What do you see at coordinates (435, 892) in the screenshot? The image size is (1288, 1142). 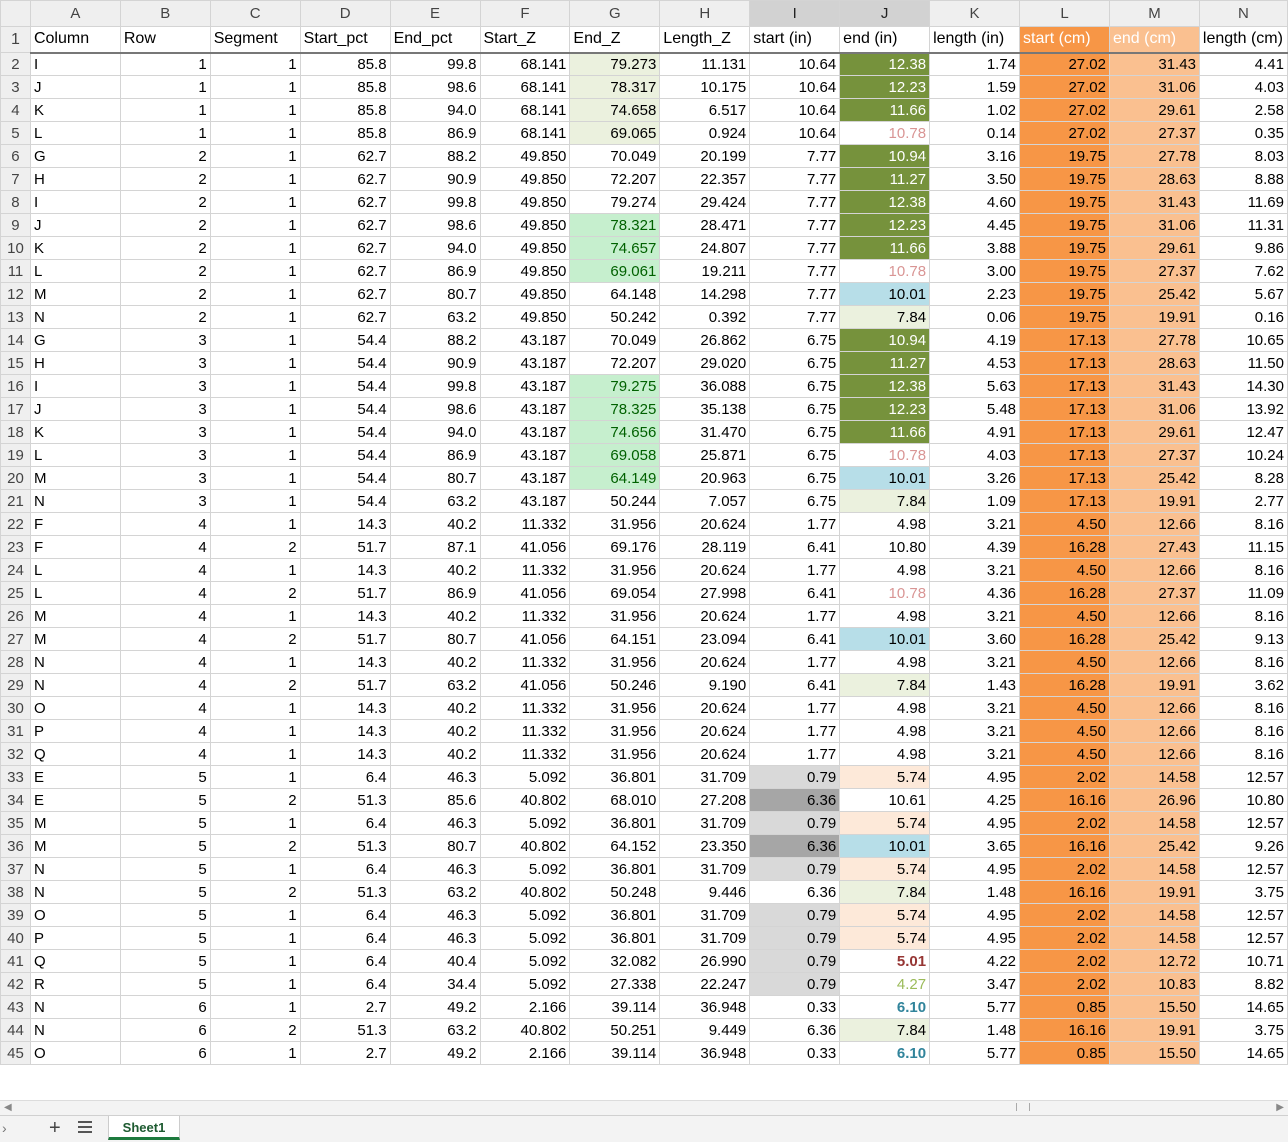 I see `cell: 63.2` at bounding box center [435, 892].